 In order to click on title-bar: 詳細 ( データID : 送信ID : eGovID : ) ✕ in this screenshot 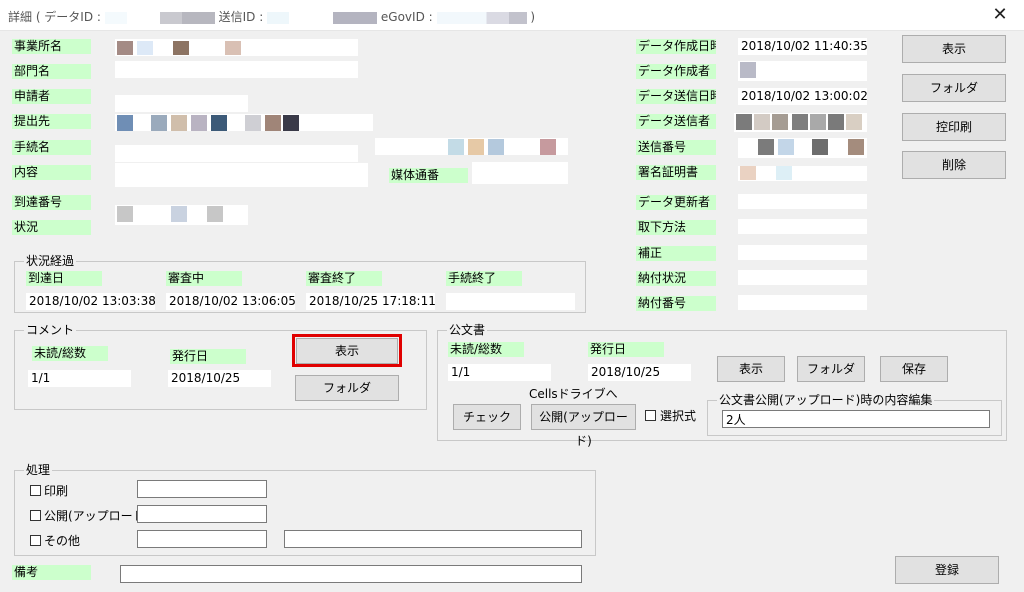, I will do `click(512, 15)`.